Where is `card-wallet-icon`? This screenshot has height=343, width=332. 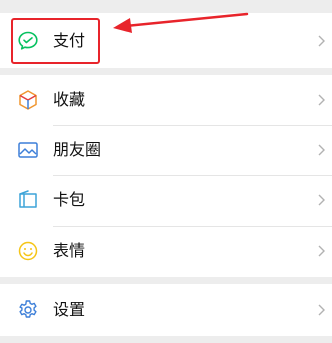 card-wallet-icon is located at coordinates (28, 199).